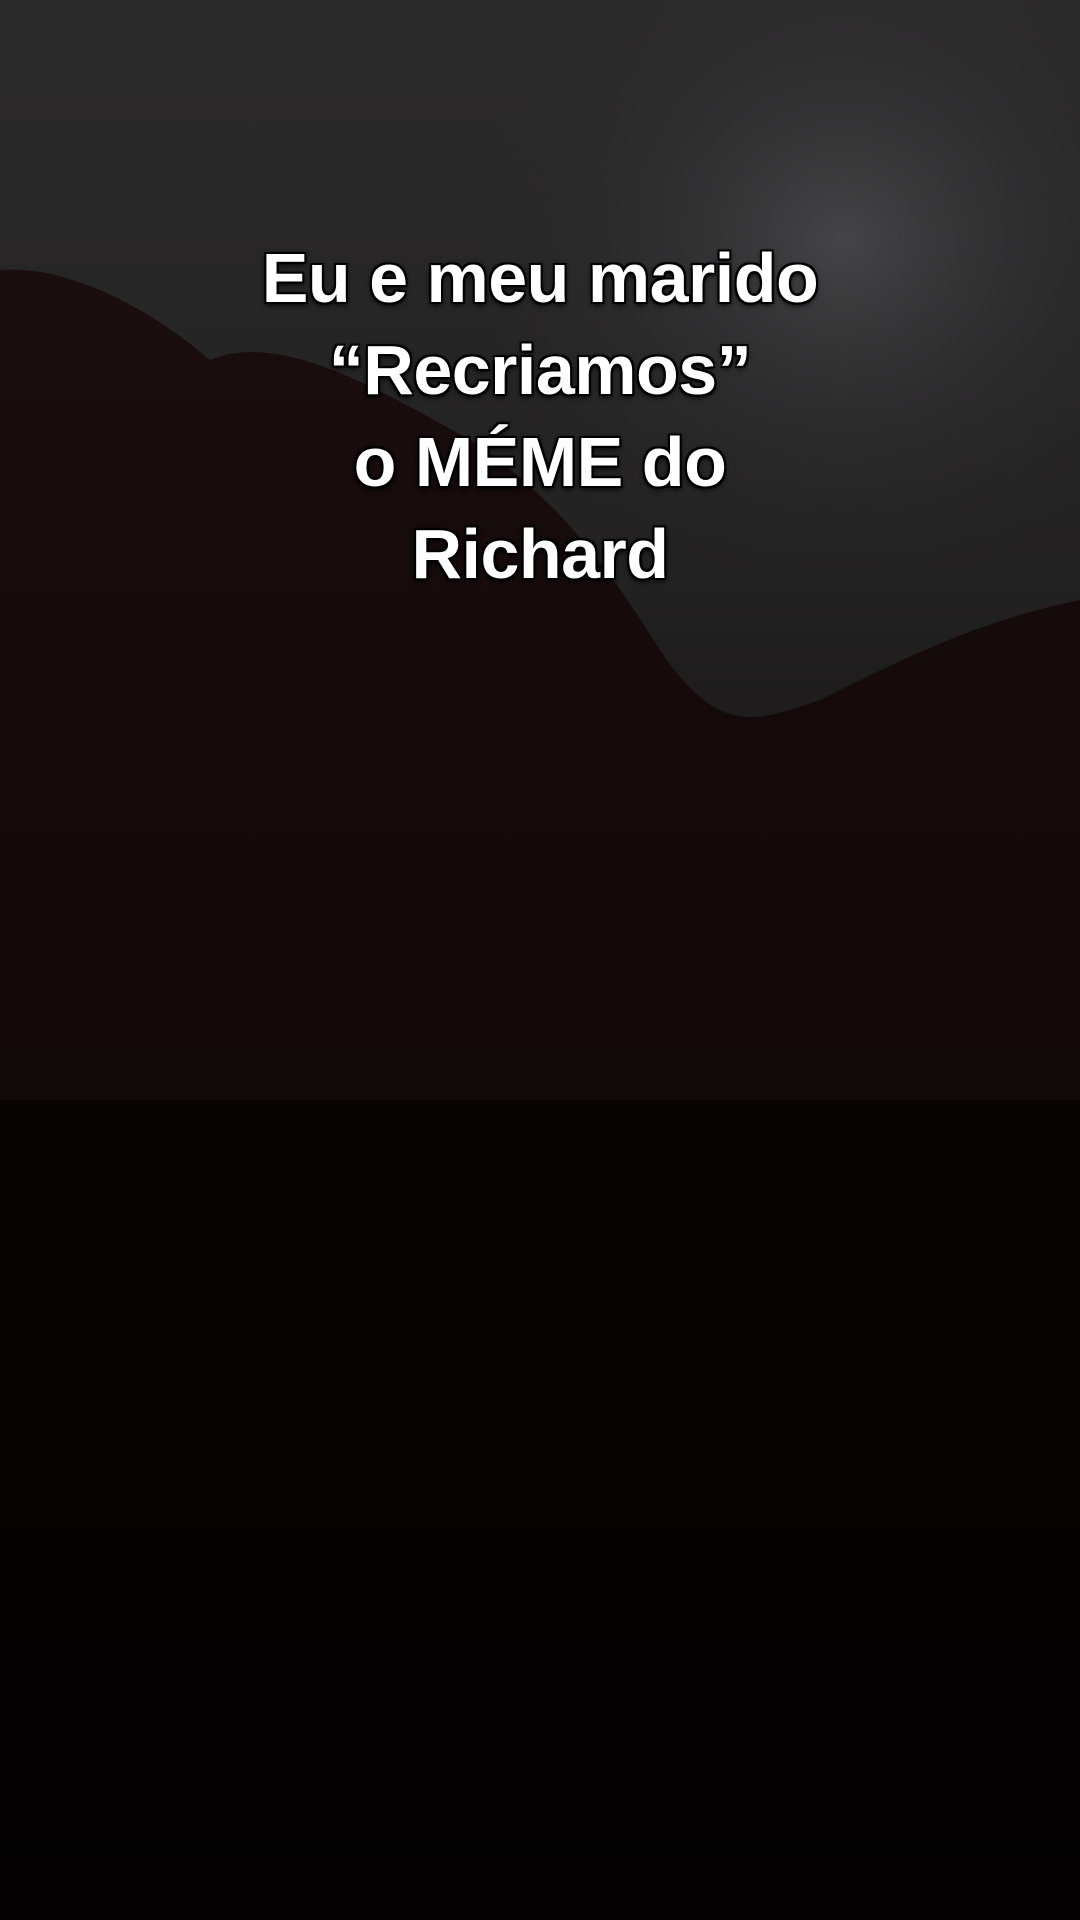 Image resolution: width=1080 pixels, height=1920 pixels. What do you see at coordinates (540, 278) in the screenshot?
I see `caption-line-1: Eu e meu marido` at bounding box center [540, 278].